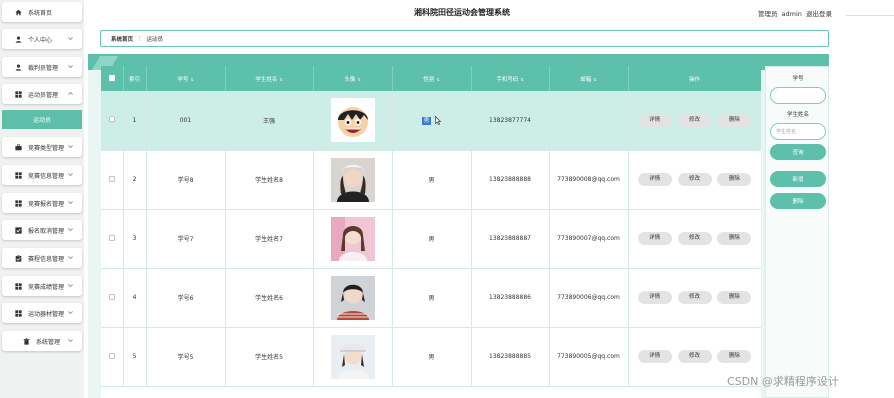 The image size is (894, 398). I want to click on sidebar-subitem-athlete: 运动员, so click(42, 119).